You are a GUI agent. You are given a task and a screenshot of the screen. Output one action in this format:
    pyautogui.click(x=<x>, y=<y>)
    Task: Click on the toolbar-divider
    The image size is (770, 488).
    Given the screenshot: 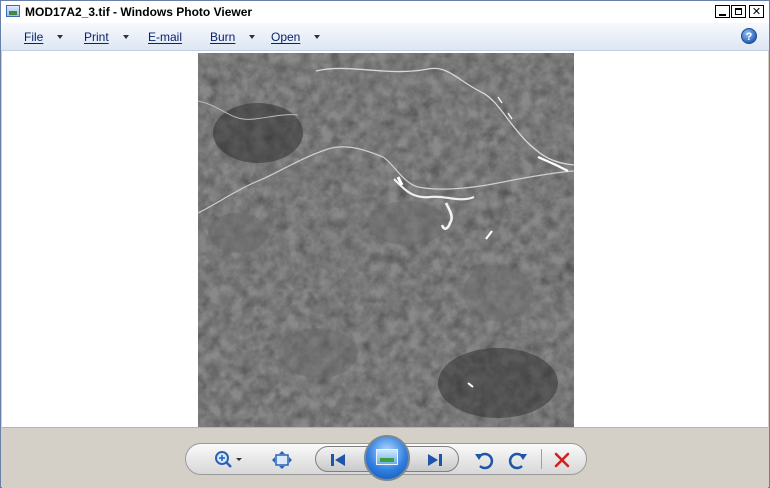 What is the action you would take?
    pyautogui.click(x=541, y=459)
    